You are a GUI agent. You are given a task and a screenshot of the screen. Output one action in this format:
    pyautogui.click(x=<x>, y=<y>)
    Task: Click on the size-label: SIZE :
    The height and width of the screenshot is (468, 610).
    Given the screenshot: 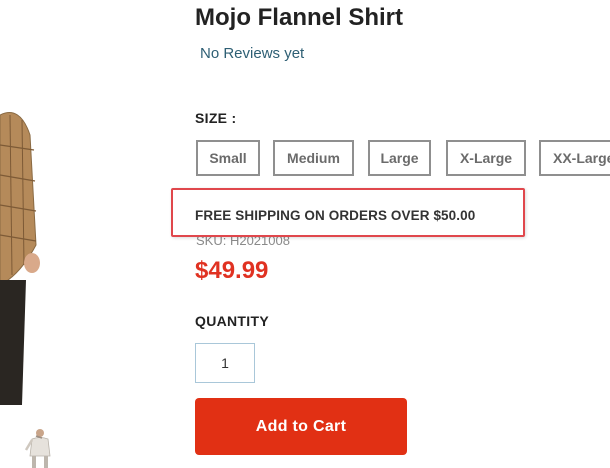 What is the action you would take?
    pyautogui.click(x=216, y=118)
    